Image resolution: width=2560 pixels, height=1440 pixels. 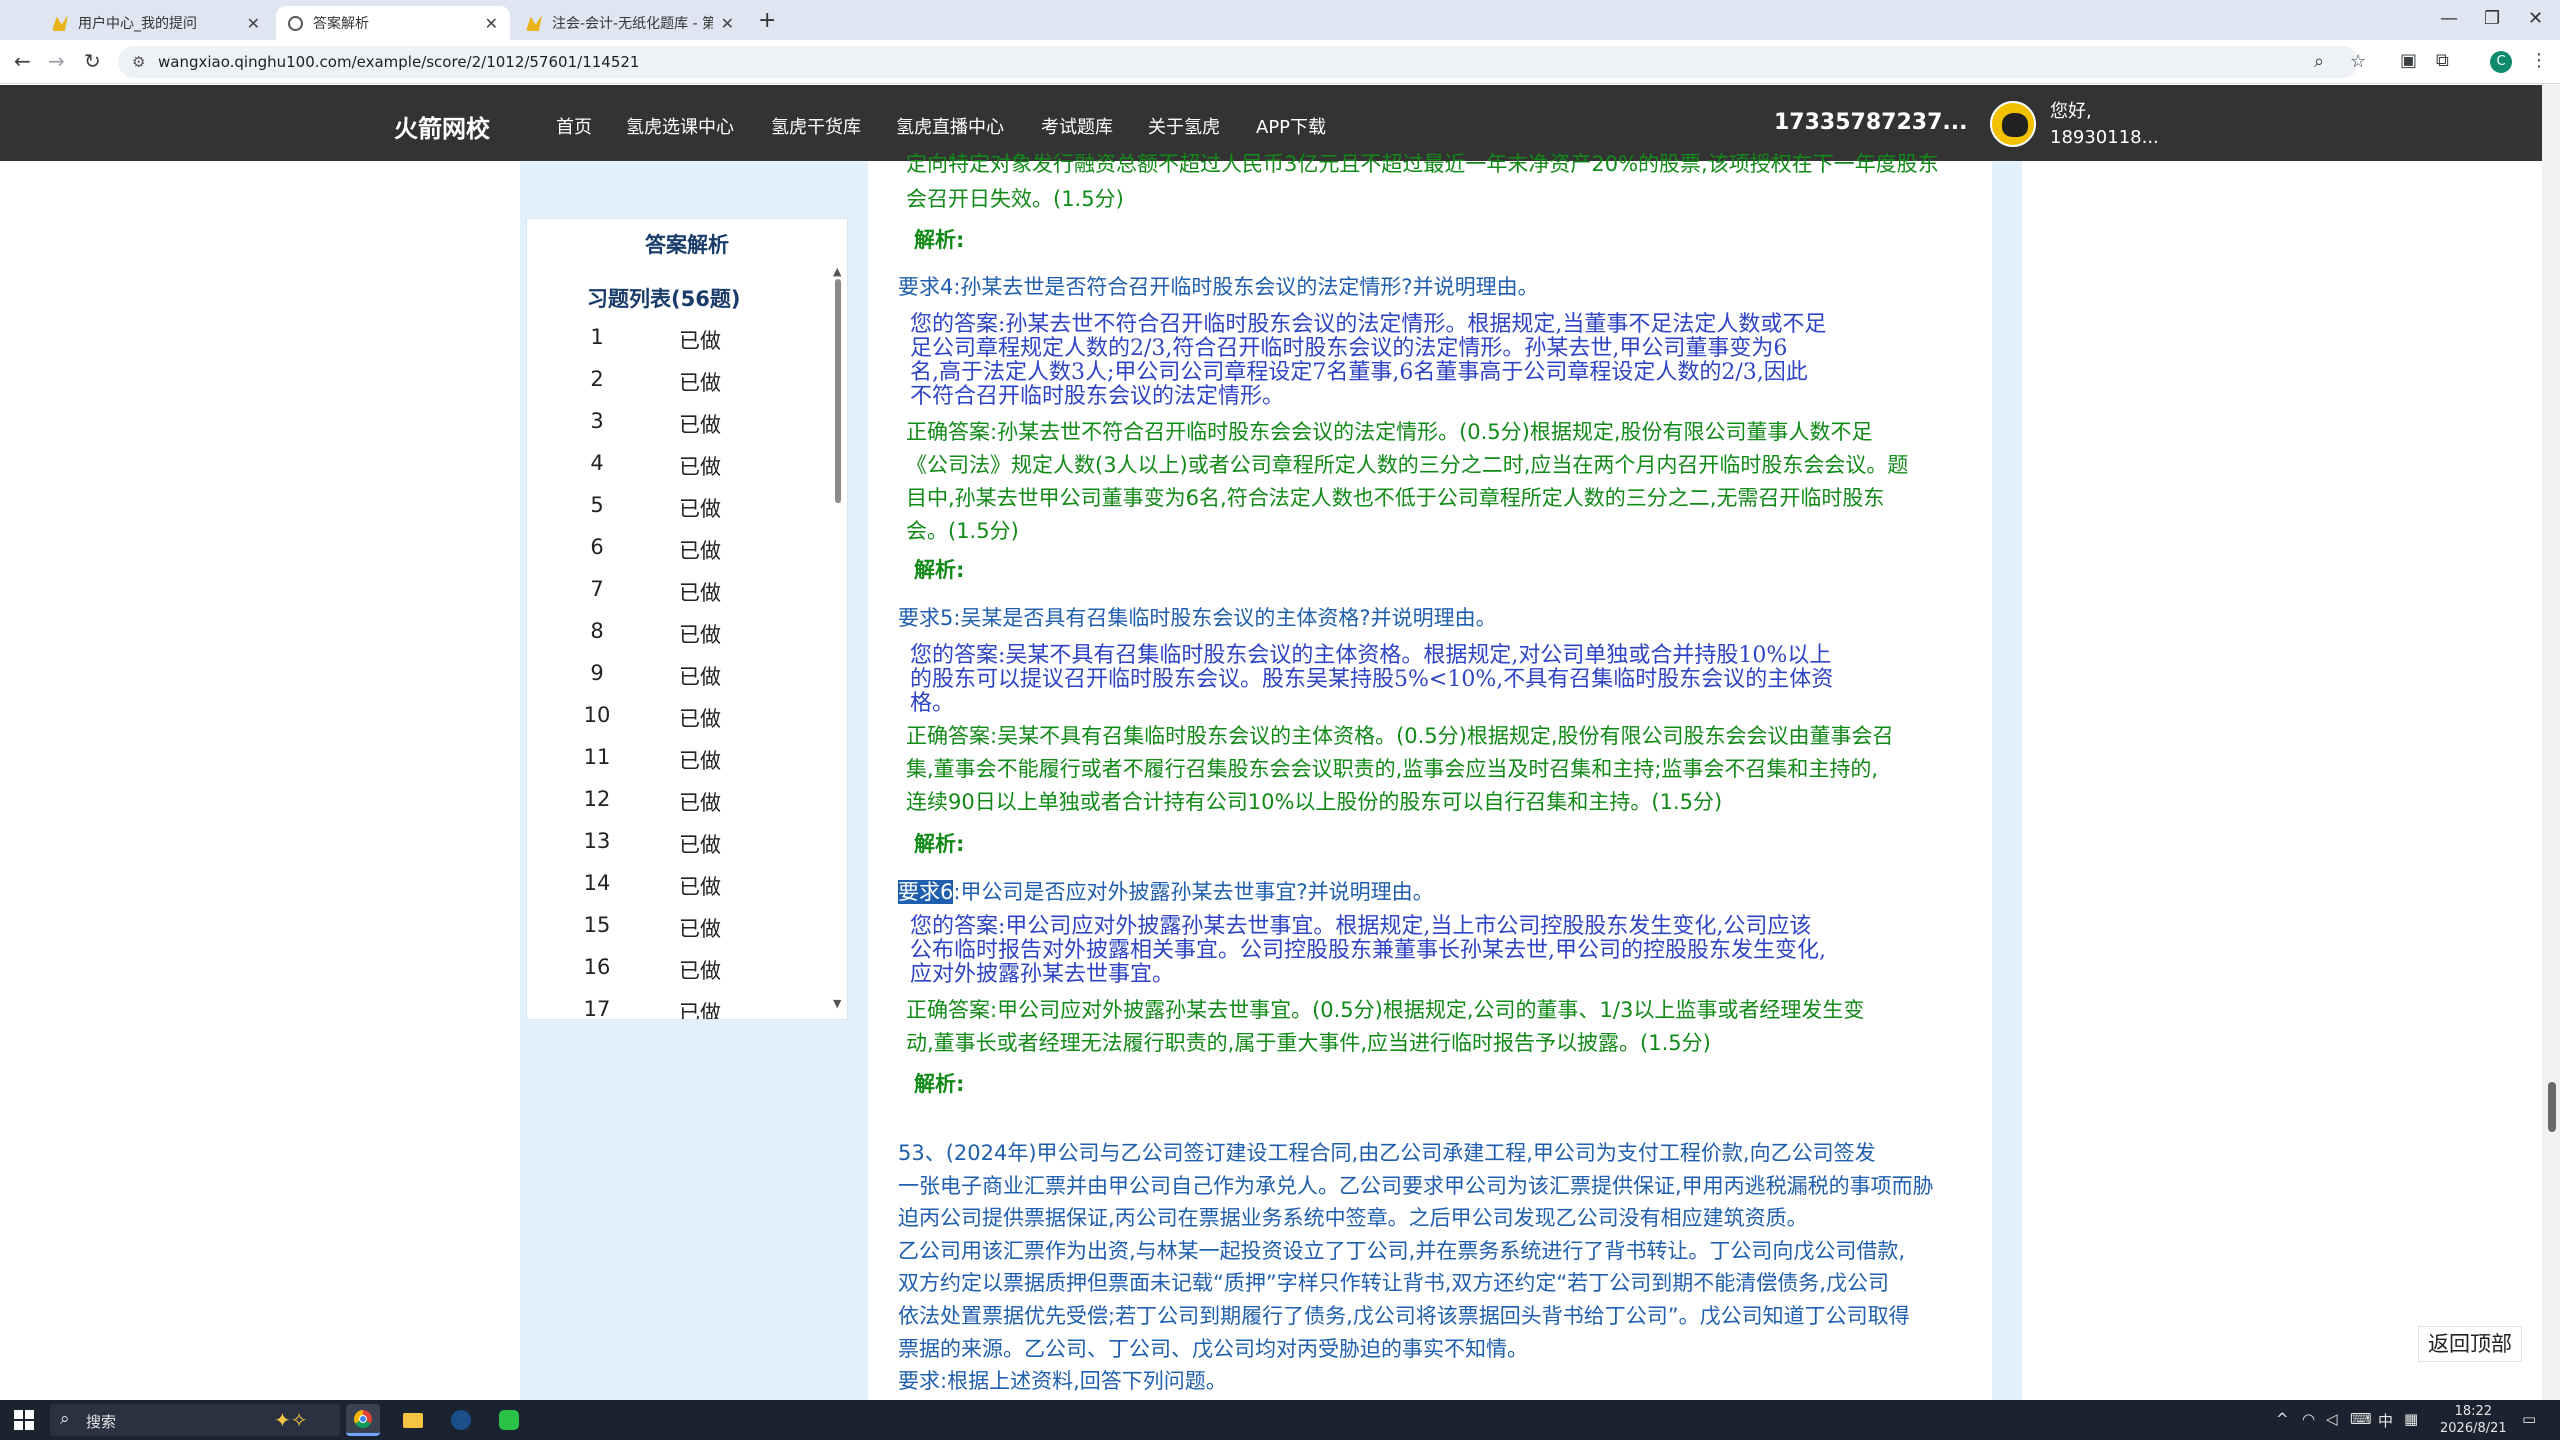 I want to click on wechat-icon, so click(x=509, y=1420).